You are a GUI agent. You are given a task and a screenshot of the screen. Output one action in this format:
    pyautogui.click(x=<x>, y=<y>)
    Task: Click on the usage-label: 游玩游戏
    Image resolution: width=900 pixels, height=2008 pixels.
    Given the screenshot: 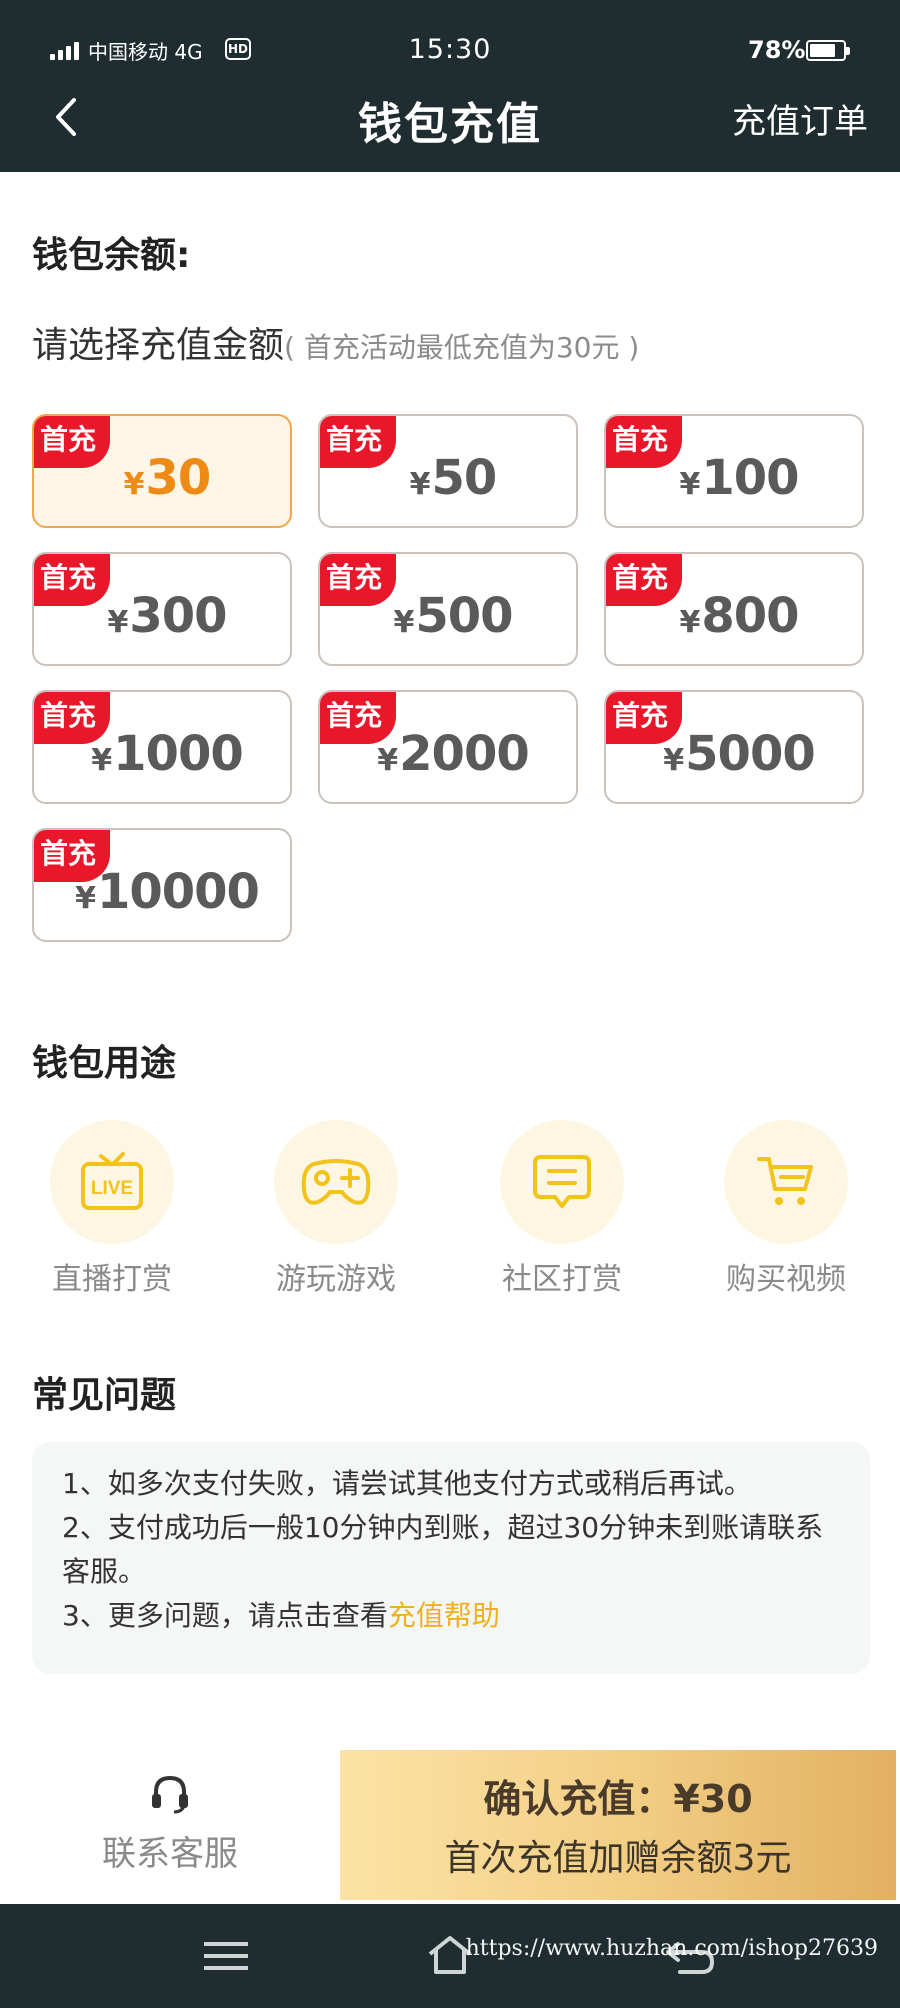 What is the action you would take?
    pyautogui.click(x=336, y=1279)
    